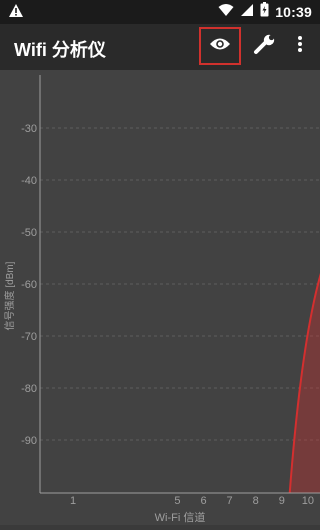 The height and width of the screenshot is (530, 320). What do you see at coordinates (230, 501) in the screenshot?
I see `x-tick-label: 7` at bounding box center [230, 501].